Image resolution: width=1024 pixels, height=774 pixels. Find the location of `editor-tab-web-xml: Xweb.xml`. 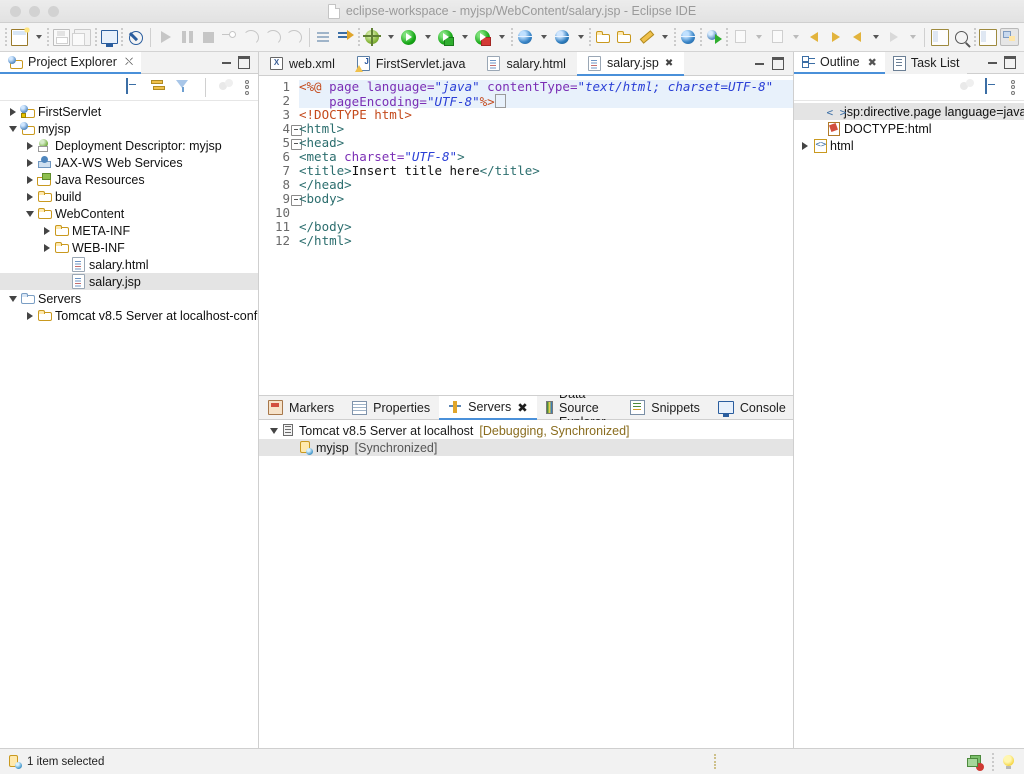

editor-tab-web-xml: Xweb.xml is located at coordinates (302, 63).